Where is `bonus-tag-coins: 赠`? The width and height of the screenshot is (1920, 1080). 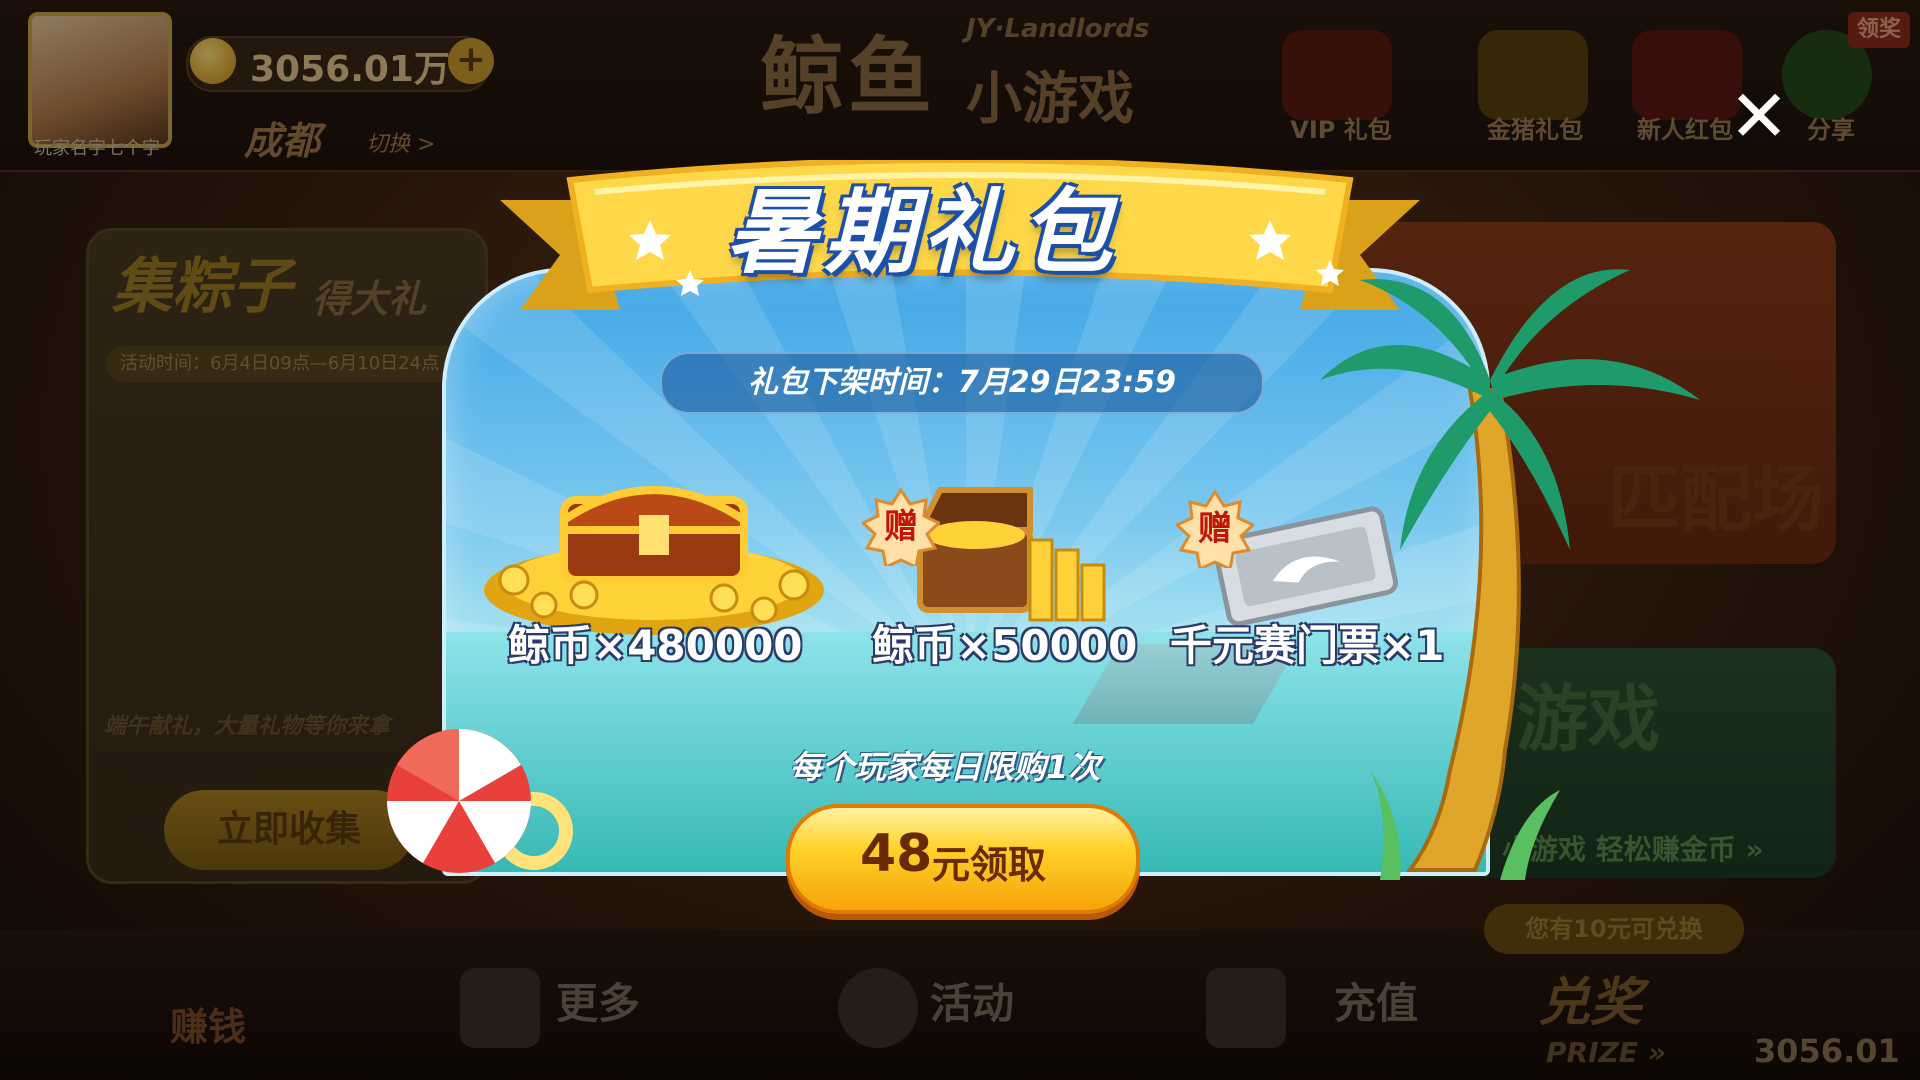 bonus-tag-coins: 赠 is located at coordinates (901, 527).